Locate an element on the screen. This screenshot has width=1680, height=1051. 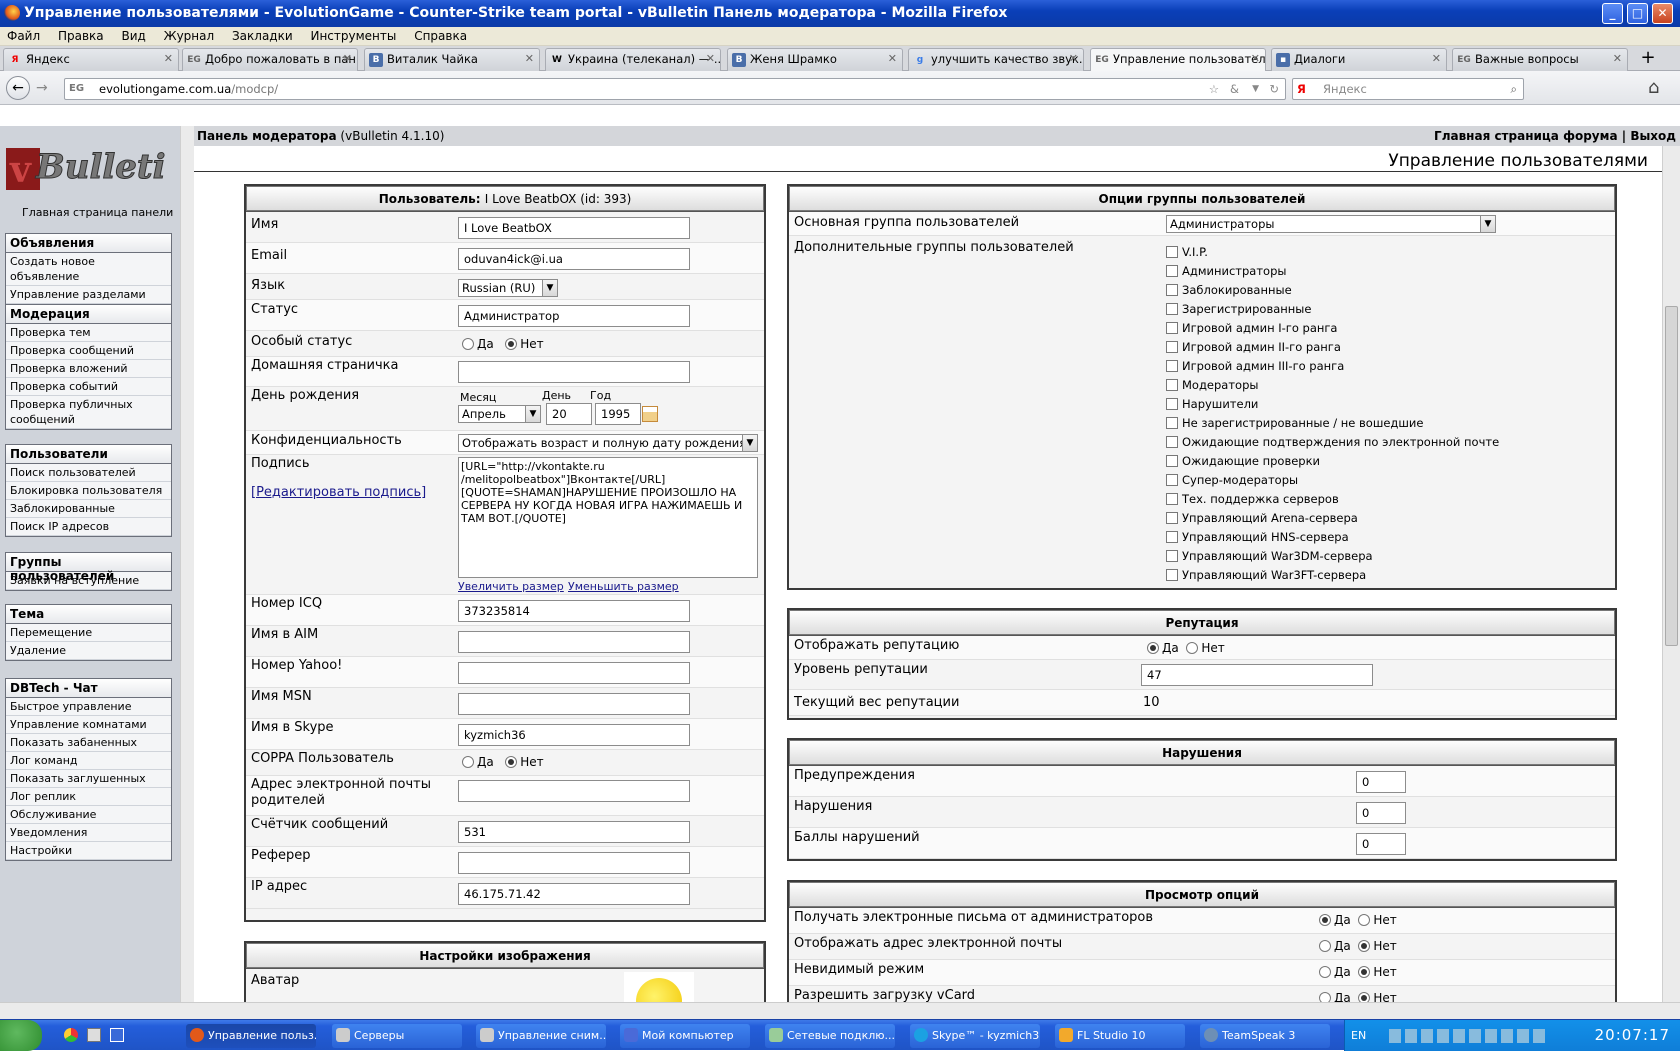
taskbar-item-fl-studio: FL Studio 10 is located at coordinates (1120, 1036).